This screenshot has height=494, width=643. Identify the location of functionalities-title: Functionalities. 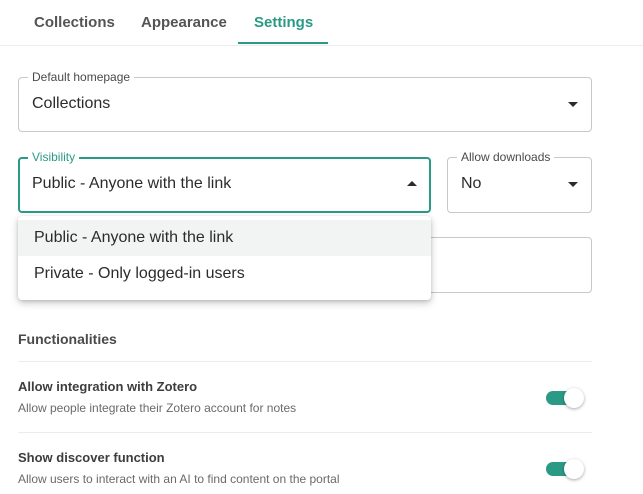
(67, 339).